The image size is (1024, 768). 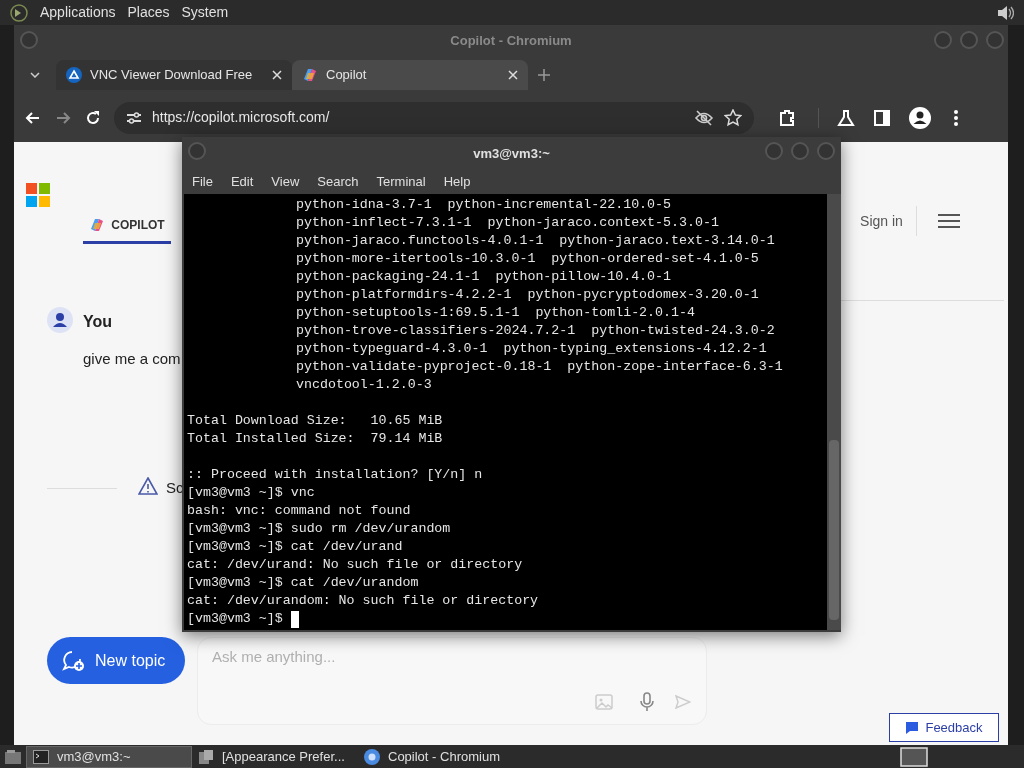 I want to click on terminal-menu: File, so click(x=202, y=182).